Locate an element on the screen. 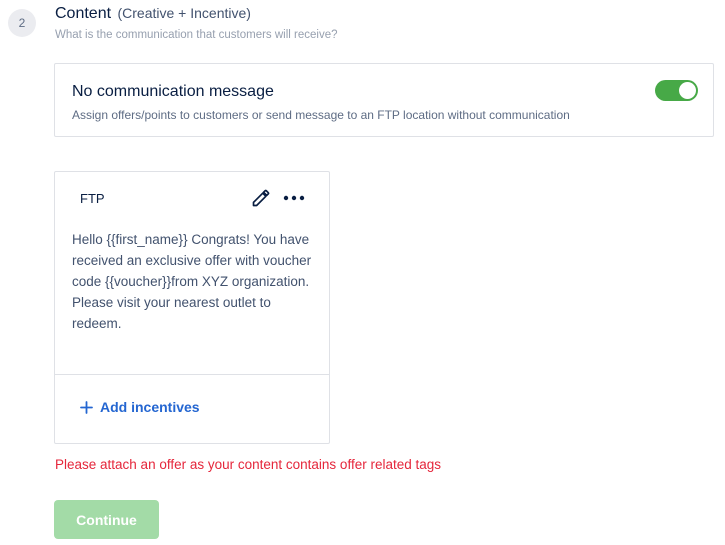 Image resolution: width=725 pixels, height=545 pixels. pencil-icon is located at coordinates (261, 198).